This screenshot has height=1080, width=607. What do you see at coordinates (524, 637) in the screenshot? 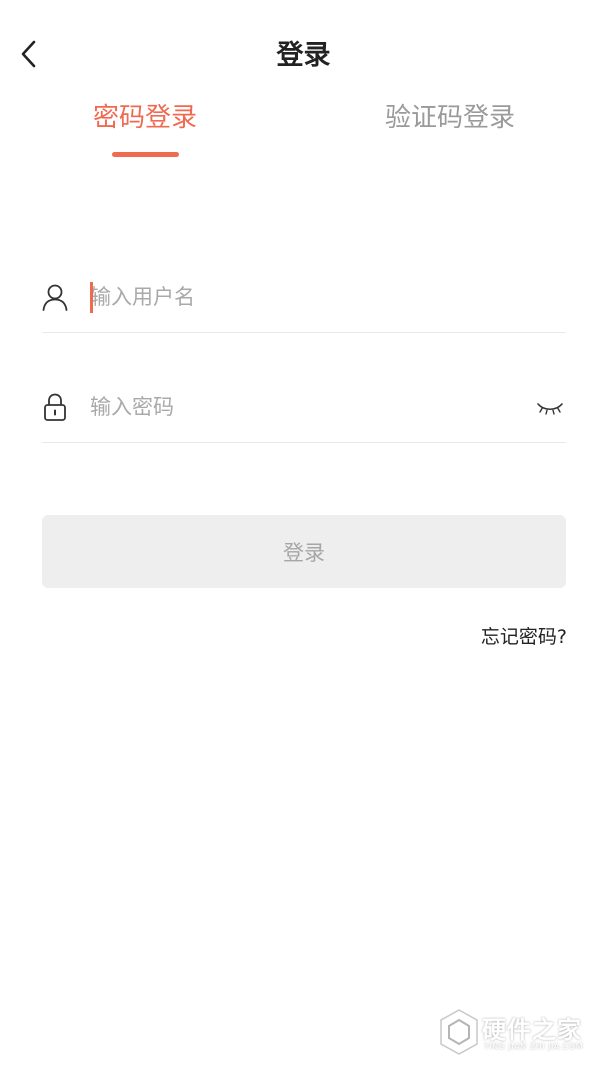
I see `forgot-password-link: 忘记密码?` at bounding box center [524, 637].